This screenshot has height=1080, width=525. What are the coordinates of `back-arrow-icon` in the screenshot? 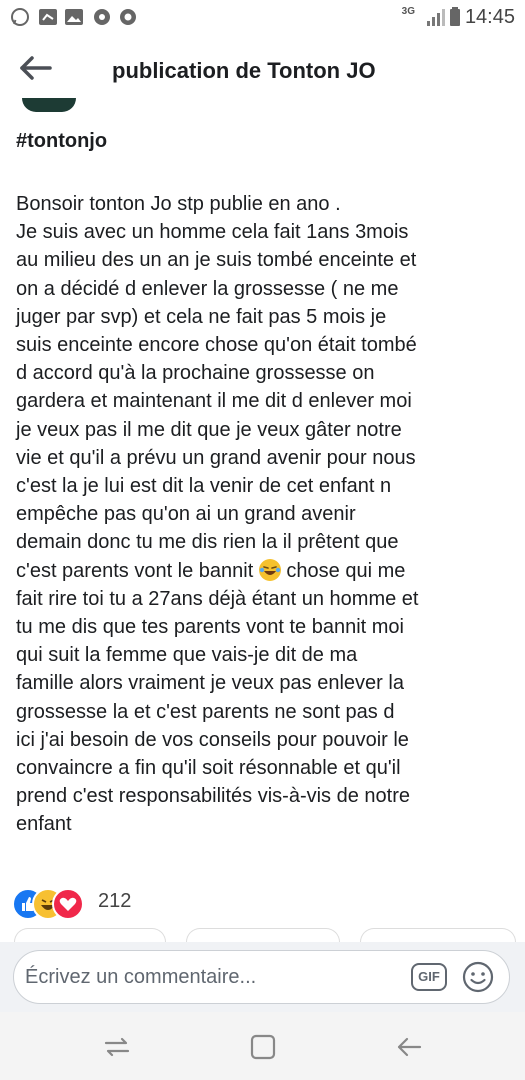 It's located at (36, 68).